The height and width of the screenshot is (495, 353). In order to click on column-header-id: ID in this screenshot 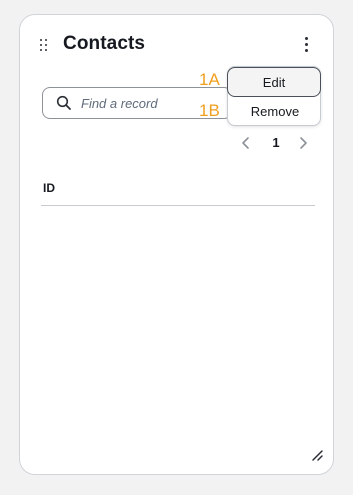, I will do `click(49, 188)`.